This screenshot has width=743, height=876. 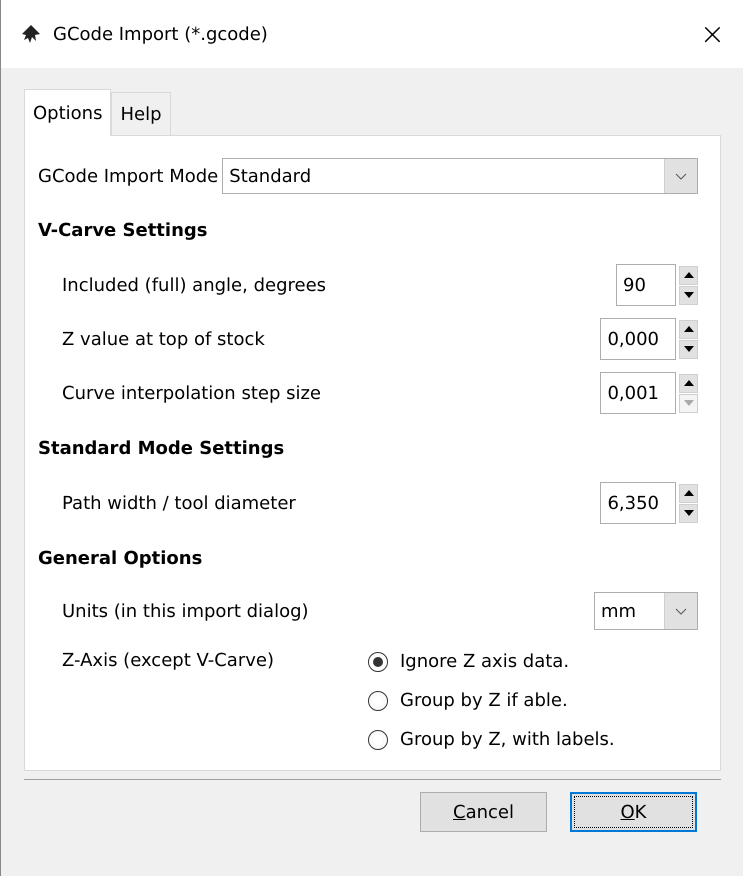 I want to click on number-field: 6,350, so click(x=638, y=503).